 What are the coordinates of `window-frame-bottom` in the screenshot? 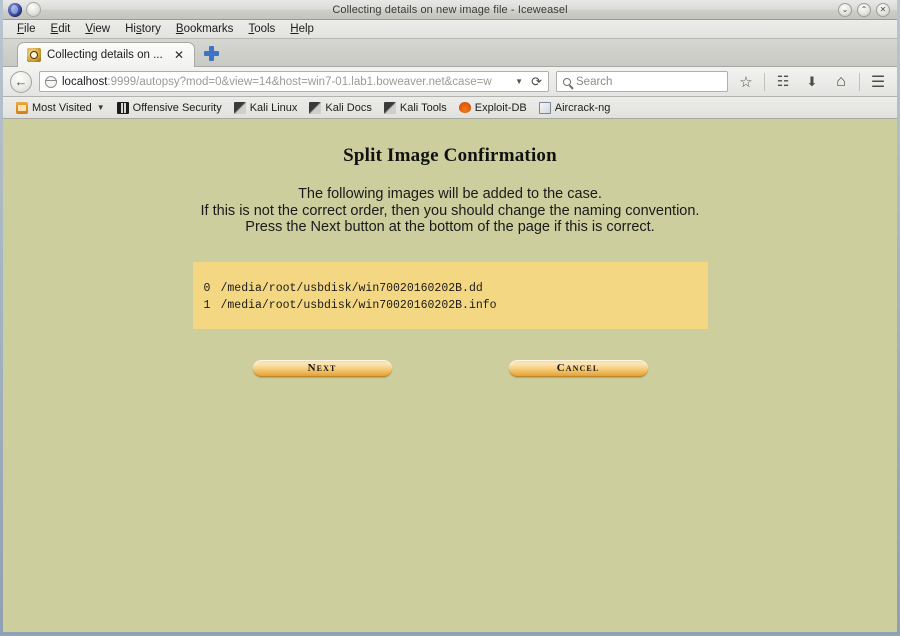 It's located at (450, 634).